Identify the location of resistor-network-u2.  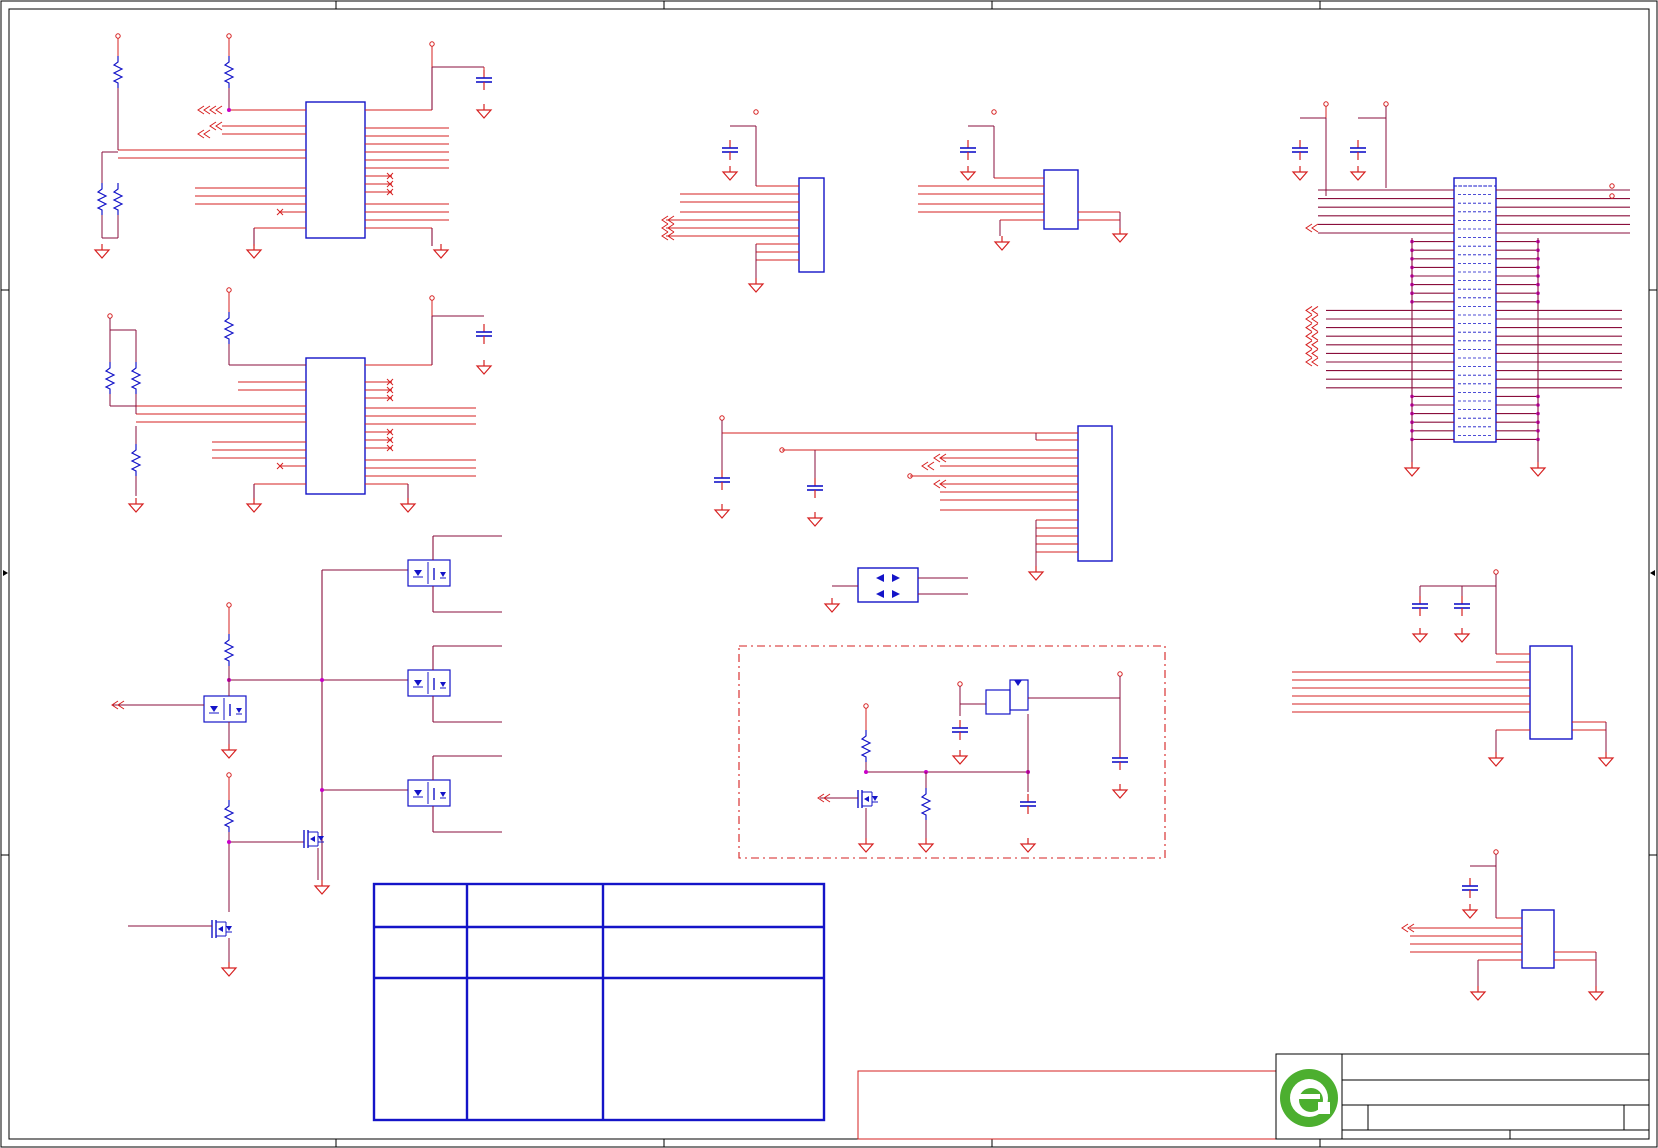
(205, 400).